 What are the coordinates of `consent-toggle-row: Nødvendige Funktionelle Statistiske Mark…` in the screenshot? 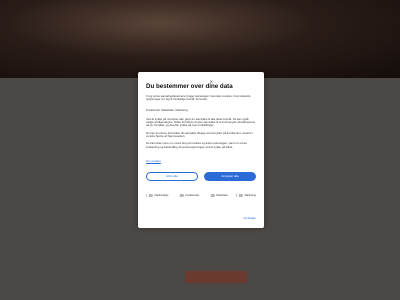 It's located at (201, 195).